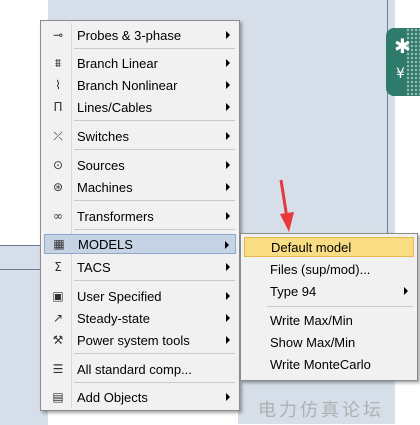 The width and height of the screenshot is (420, 425). Describe the element at coordinates (320, 364) in the screenshot. I see `submenu-item-label: Write MonteCarlo` at that location.